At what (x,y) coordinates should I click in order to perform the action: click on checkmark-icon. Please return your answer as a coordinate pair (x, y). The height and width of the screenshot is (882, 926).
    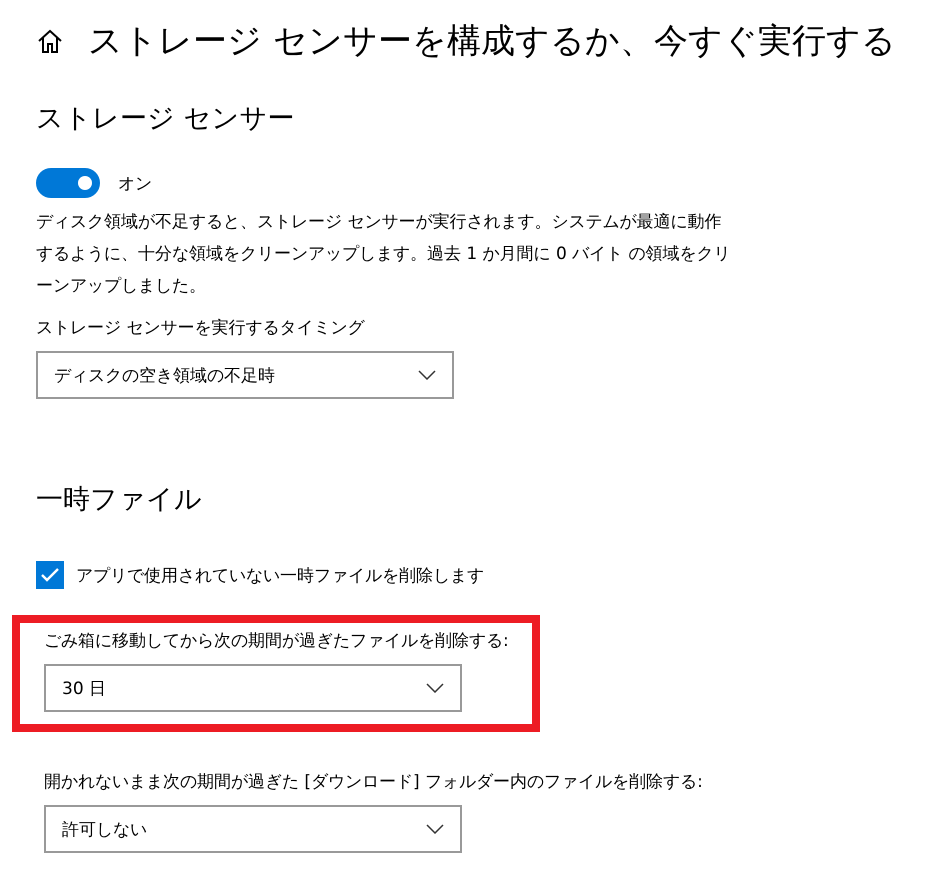
    Looking at the image, I should click on (50, 575).